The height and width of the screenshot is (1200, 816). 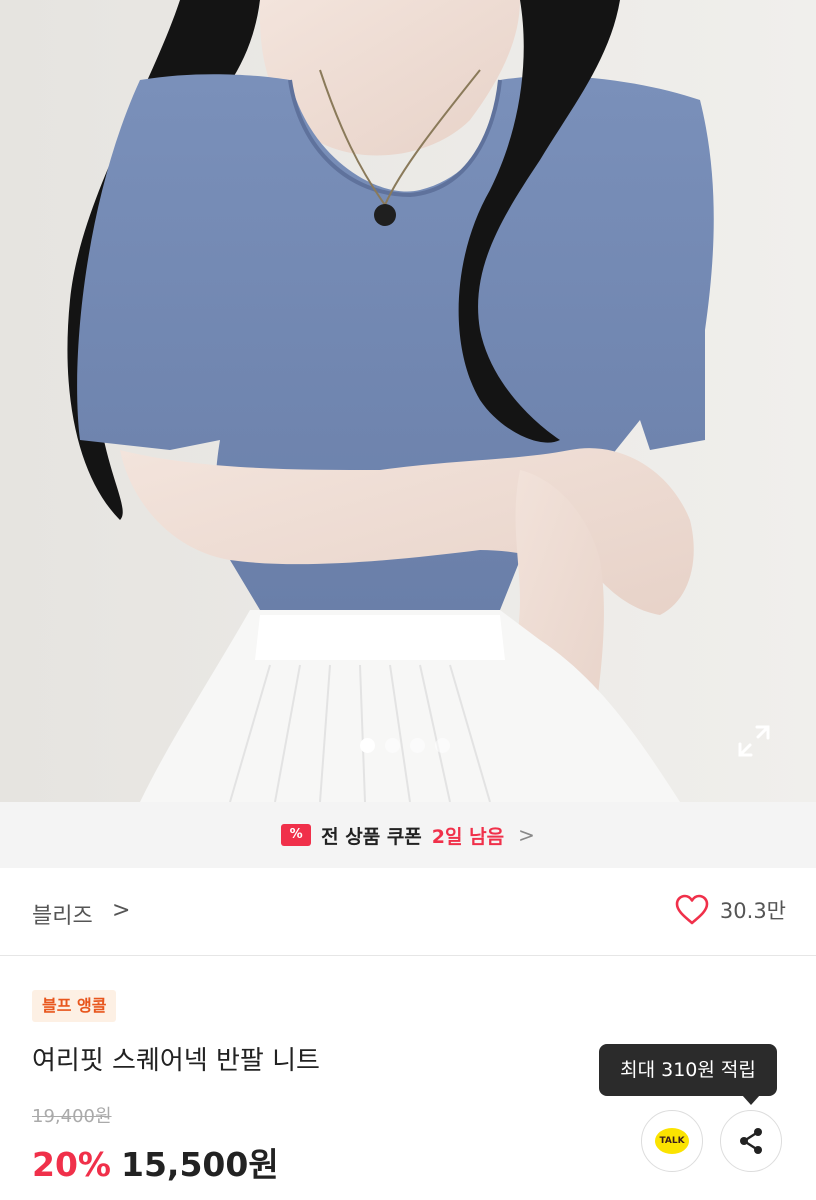 I want to click on like-count: 30.3만, so click(x=752, y=911).